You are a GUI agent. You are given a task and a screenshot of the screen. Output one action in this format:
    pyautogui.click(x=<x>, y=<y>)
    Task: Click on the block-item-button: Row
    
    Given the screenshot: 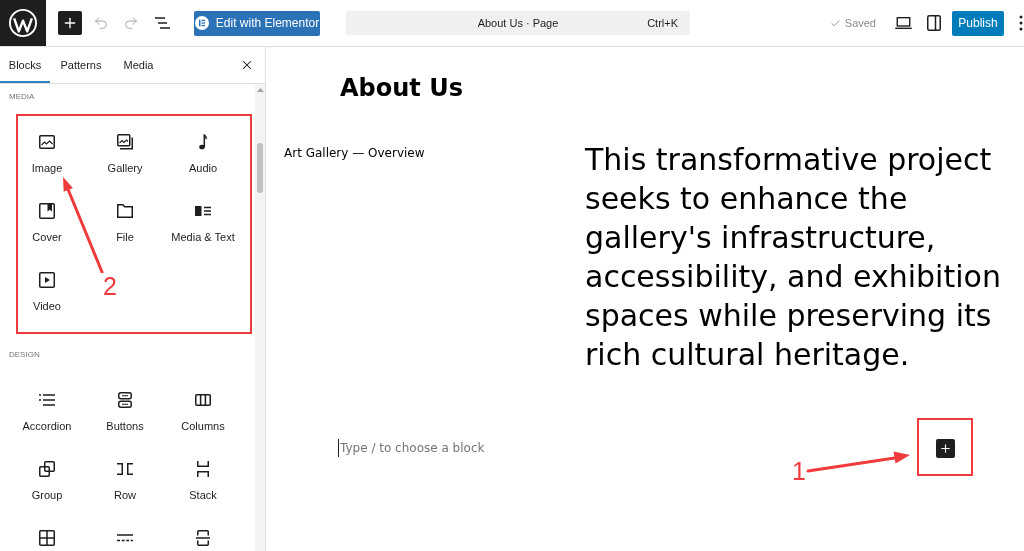 What is the action you would take?
    pyautogui.click(x=125, y=483)
    